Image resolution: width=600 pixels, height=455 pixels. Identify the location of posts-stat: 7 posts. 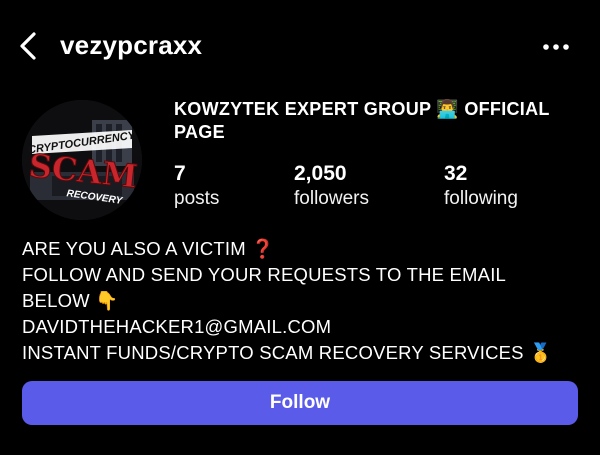
(196, 187).